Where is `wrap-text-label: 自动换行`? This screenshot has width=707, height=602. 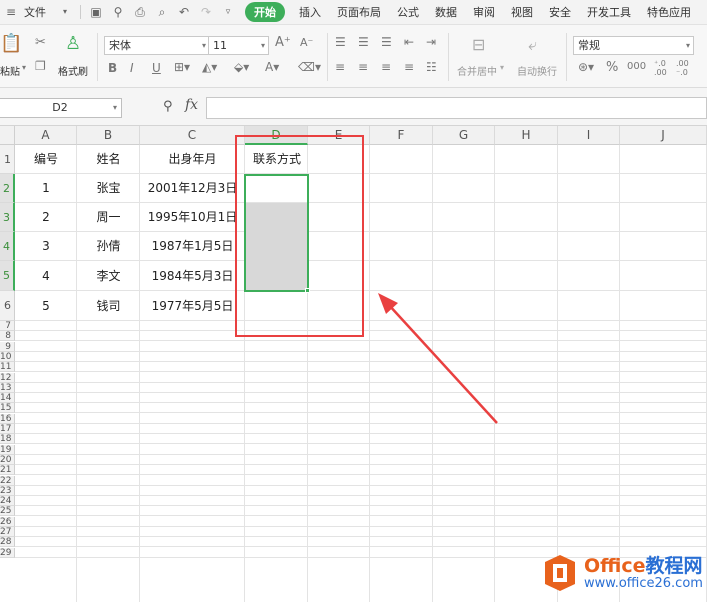
wrap-text-label: 自动换行 is located at coordinates (537, 70).